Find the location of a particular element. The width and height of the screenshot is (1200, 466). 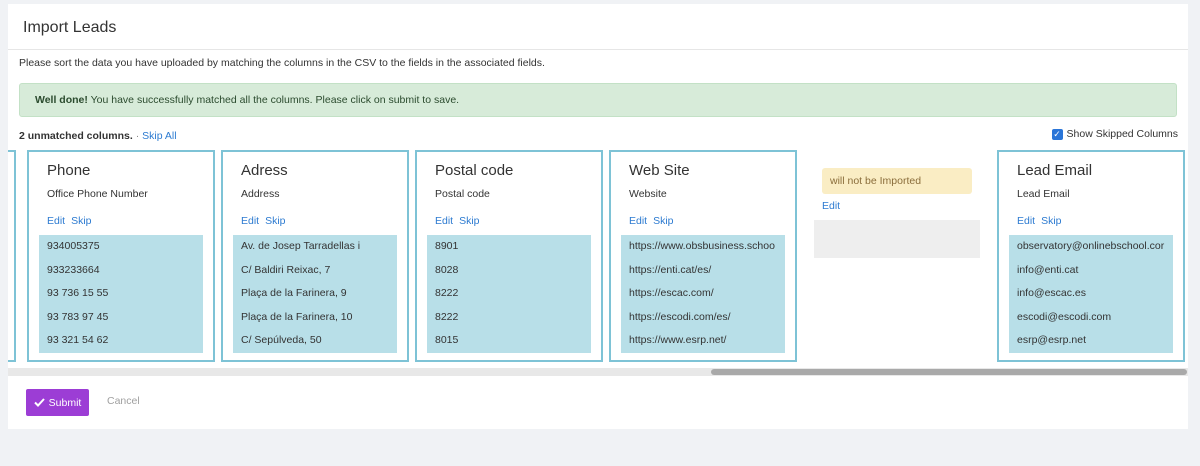

data-cell: C/ Baldiri Reixac, 7 is located at coordinates (286, 269).